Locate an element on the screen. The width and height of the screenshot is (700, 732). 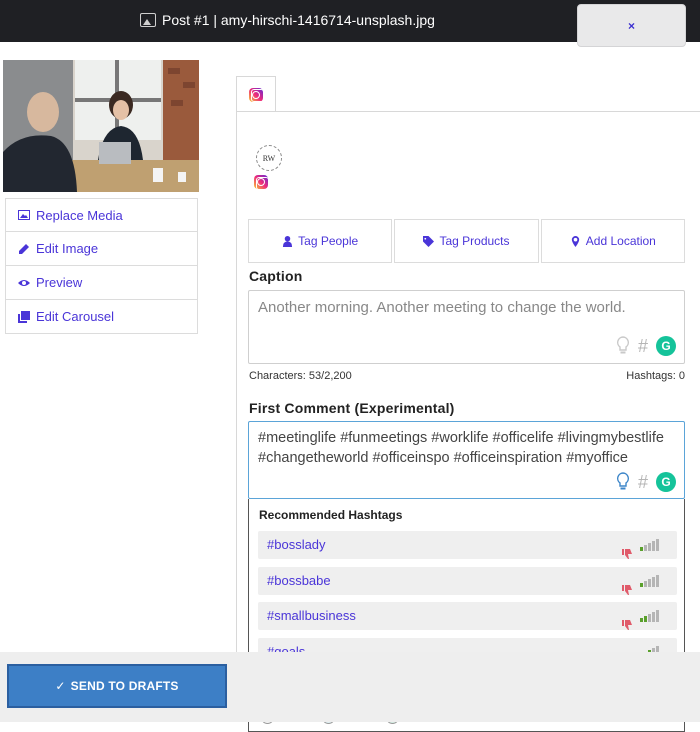
eye-icon is located at coordinates (24, 282).